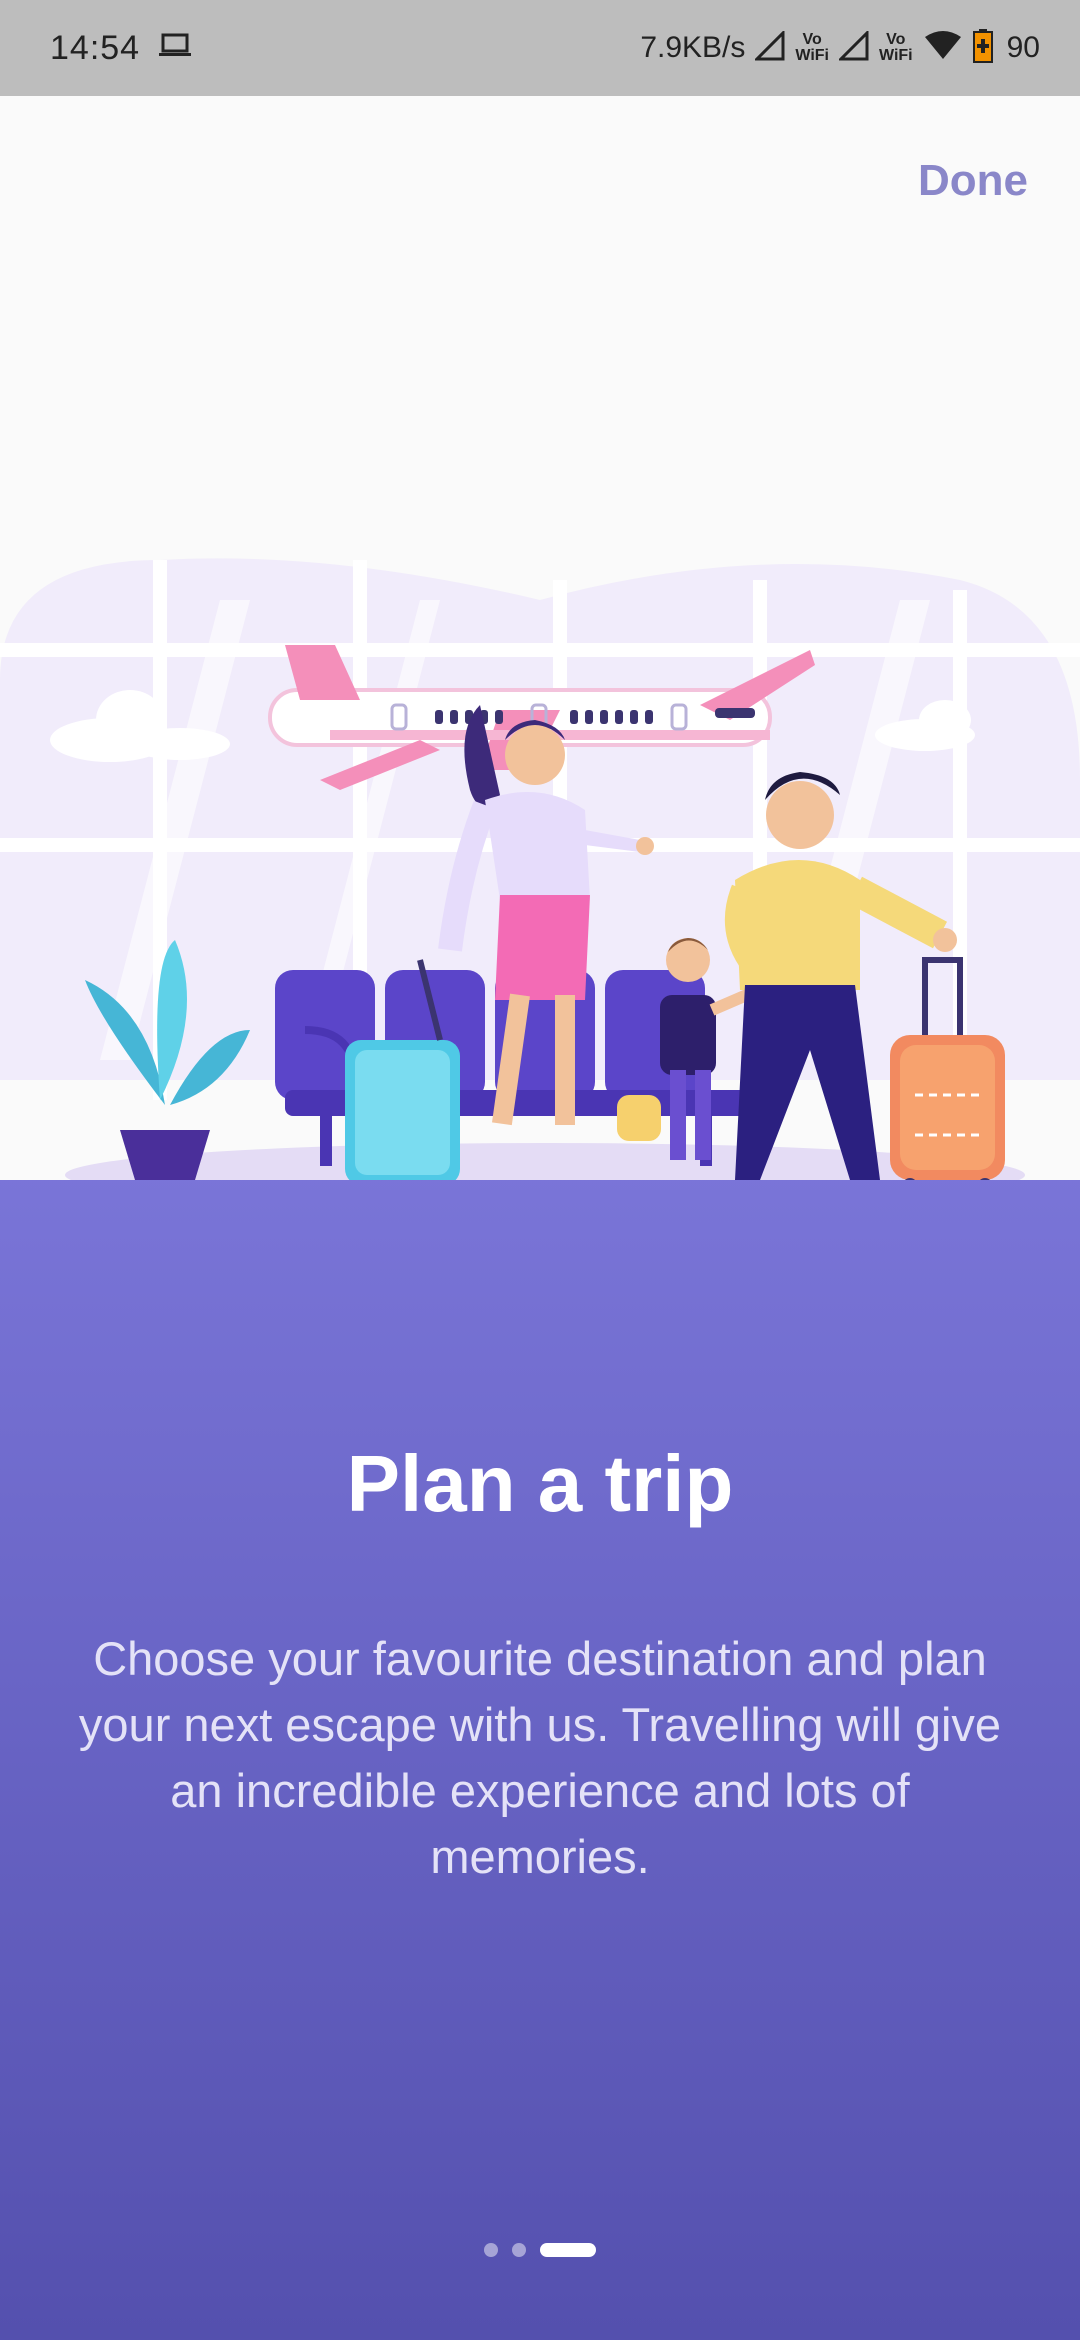 Image resolution: width=1080 pixels, height=2340 pixels. Describe the element at coordinates (95, 47) in the screenshot. I see `status-time: 14:54` at that location.